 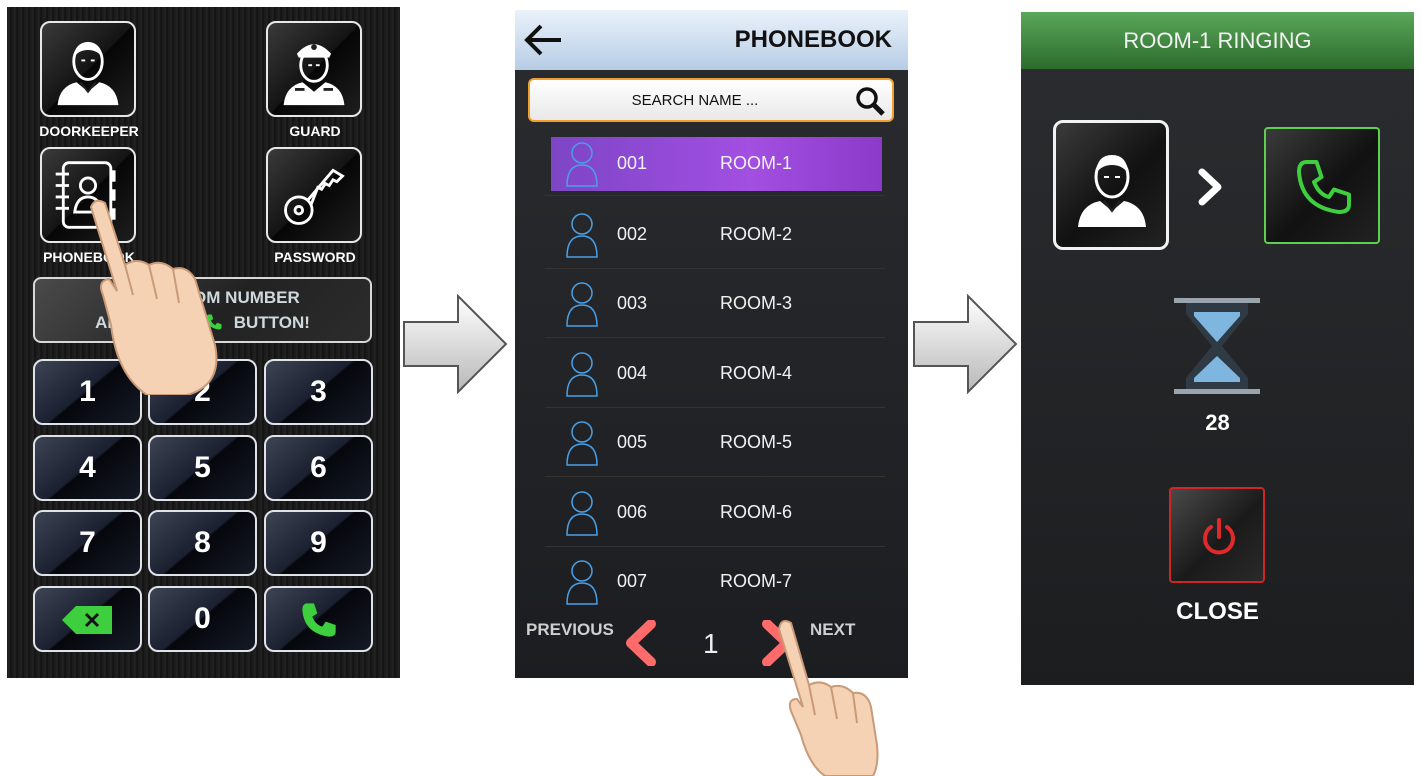 What do you see at coordinates (711, 40) in the screenshot?
I see `phonebook-header: PHONEBOOK` at bounding box center [711, 40].